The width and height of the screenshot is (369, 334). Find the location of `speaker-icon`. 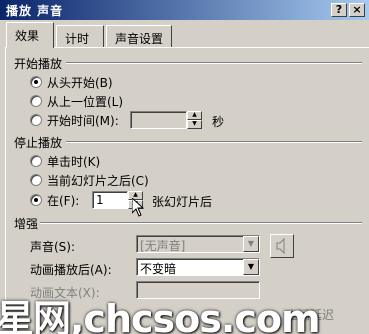

speaker-icon is located at coordinates (280, 246).